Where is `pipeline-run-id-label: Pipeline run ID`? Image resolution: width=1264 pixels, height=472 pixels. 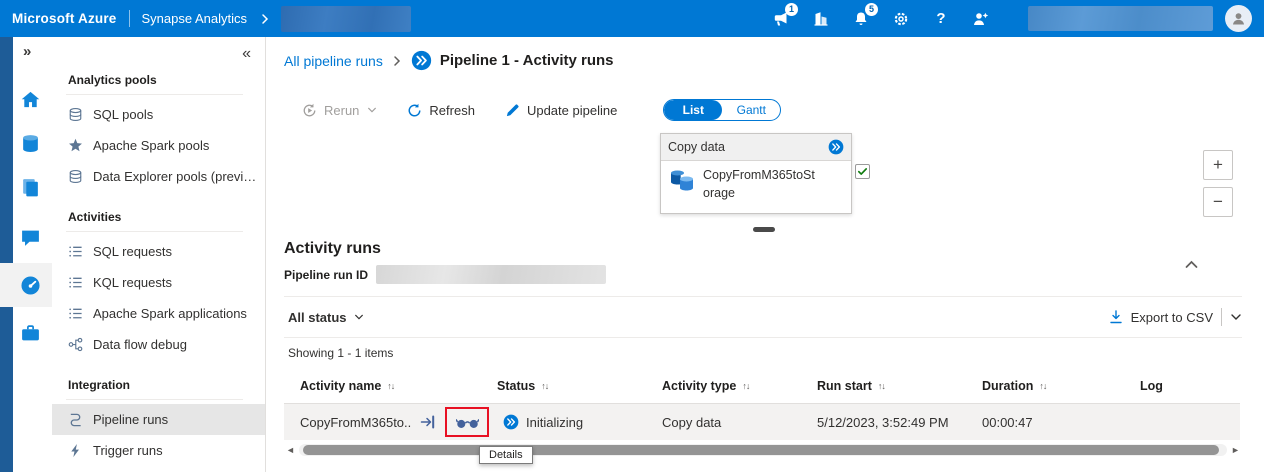 pipeline-run-id-label: Pipeline run ID is located at coordinates (326, 274).